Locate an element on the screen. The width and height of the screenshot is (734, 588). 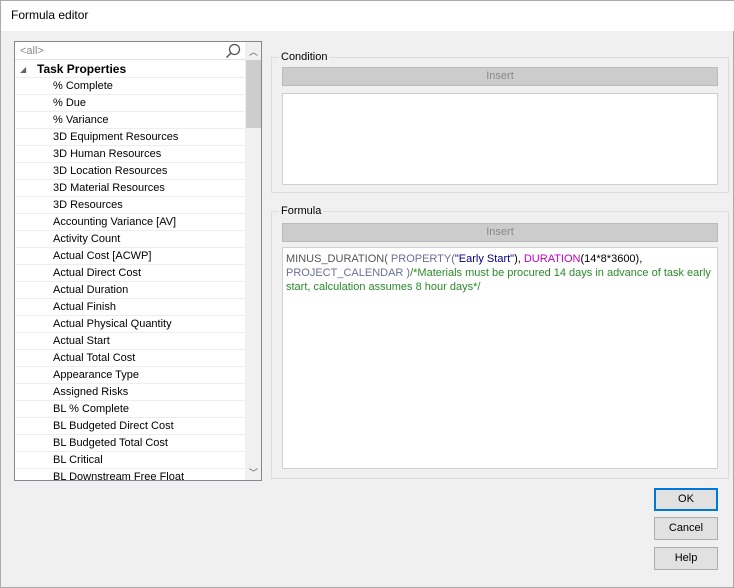
ok-button: OK is located at coordinates (686, 499).